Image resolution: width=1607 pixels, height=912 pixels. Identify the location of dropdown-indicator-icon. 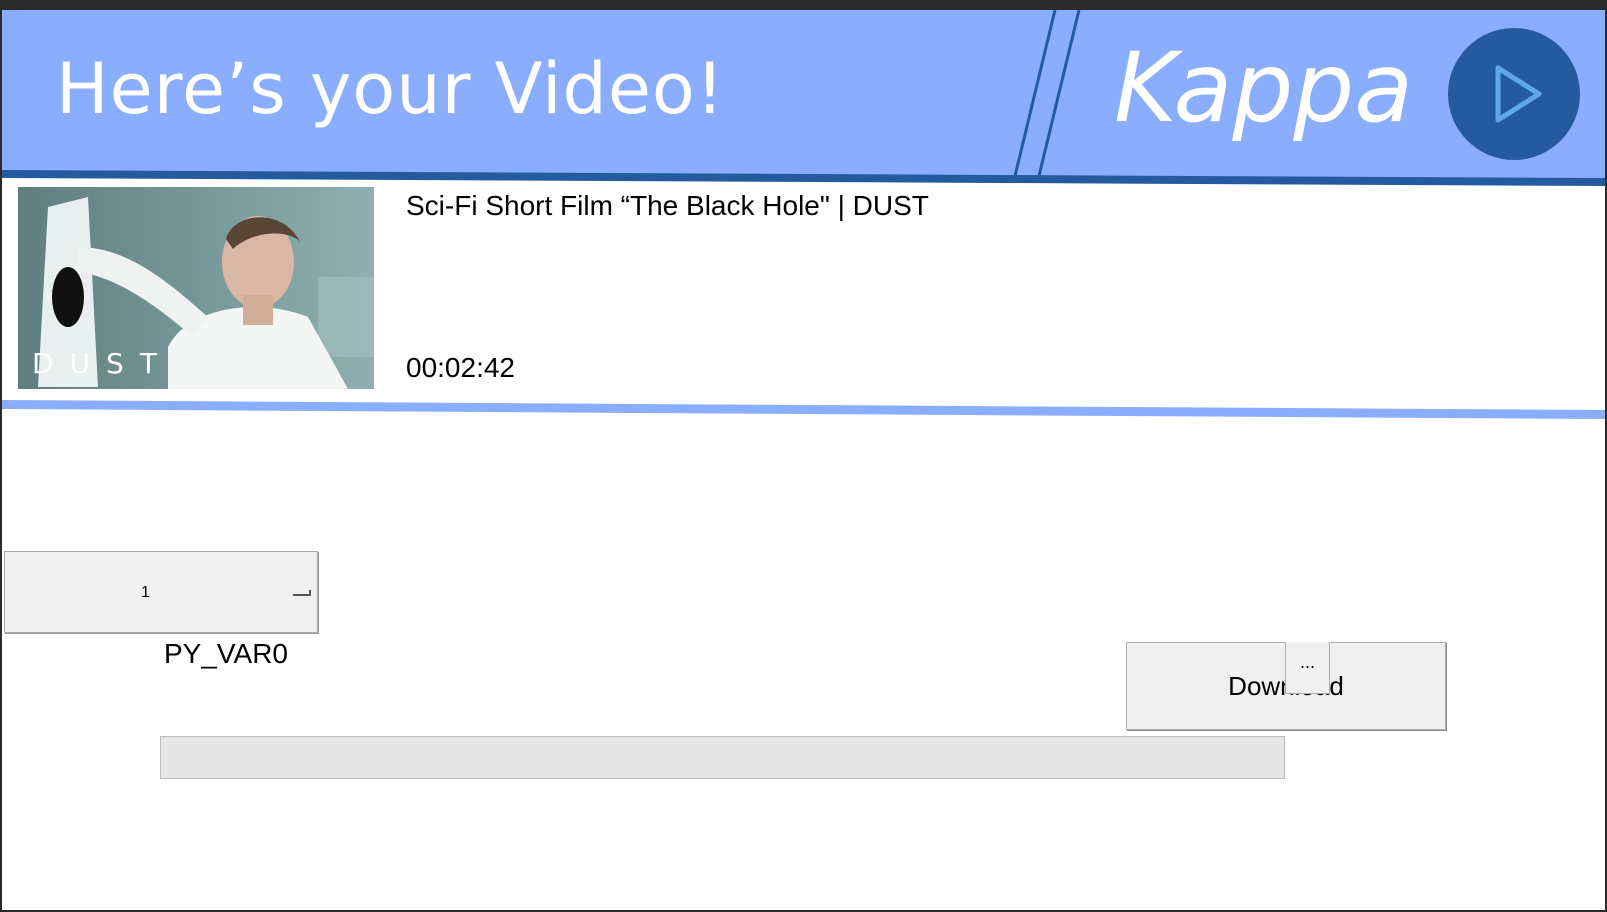
(302, 593).